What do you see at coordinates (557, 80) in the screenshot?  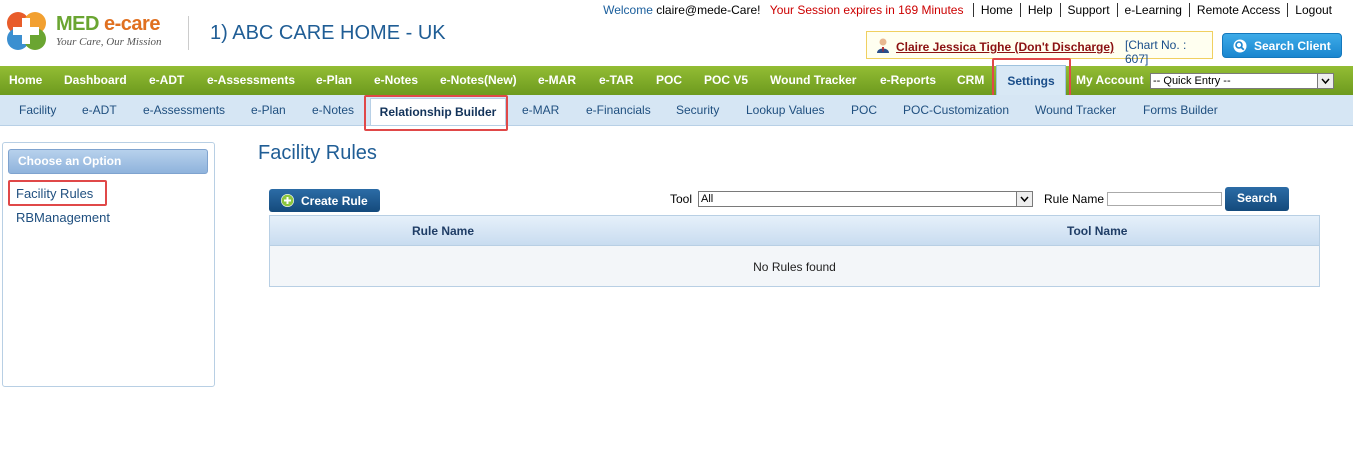 I see `nav-e-mar: e-MAR` at bounding box center [557, 80].